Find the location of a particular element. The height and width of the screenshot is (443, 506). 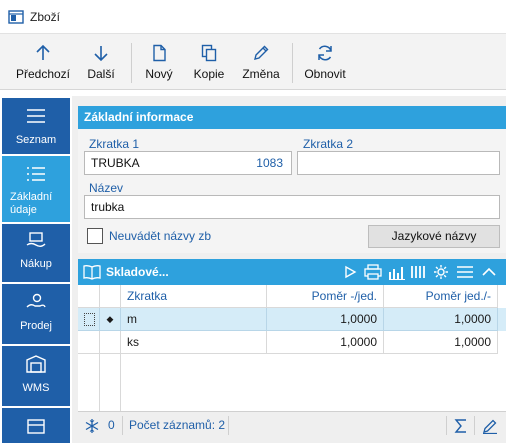

zkratka1-value: TRUBKA is located at coordinates (115, 163).